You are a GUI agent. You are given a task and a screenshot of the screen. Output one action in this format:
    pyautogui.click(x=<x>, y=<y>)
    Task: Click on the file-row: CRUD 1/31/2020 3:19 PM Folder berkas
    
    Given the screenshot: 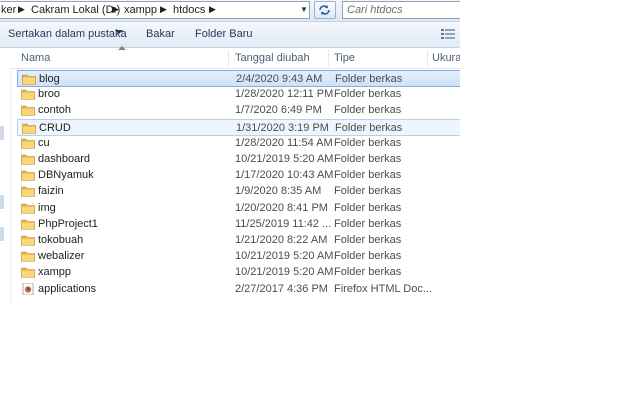 What is the action you would take?
    pyautogui.click(x=238, y=127)
    